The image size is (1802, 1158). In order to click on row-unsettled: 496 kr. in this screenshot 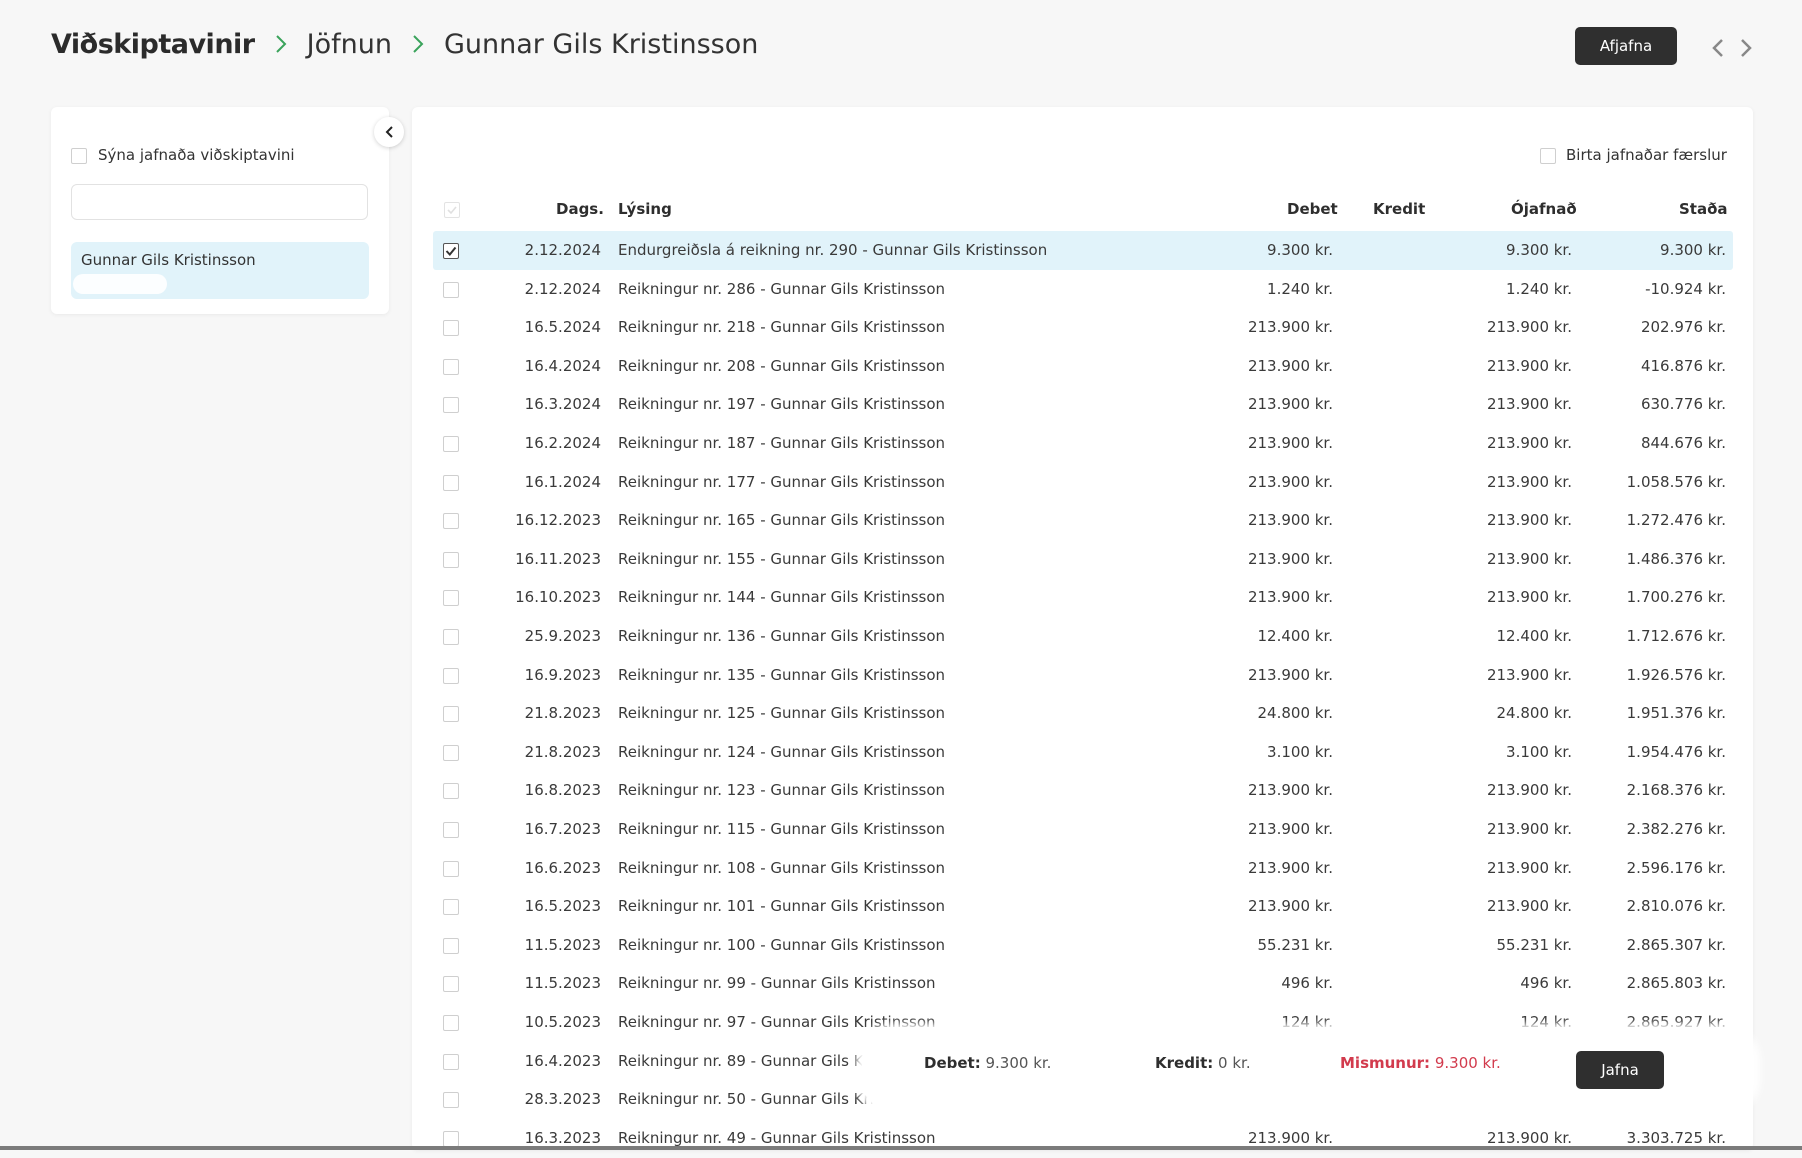, I will do `click(1546, 983)`.